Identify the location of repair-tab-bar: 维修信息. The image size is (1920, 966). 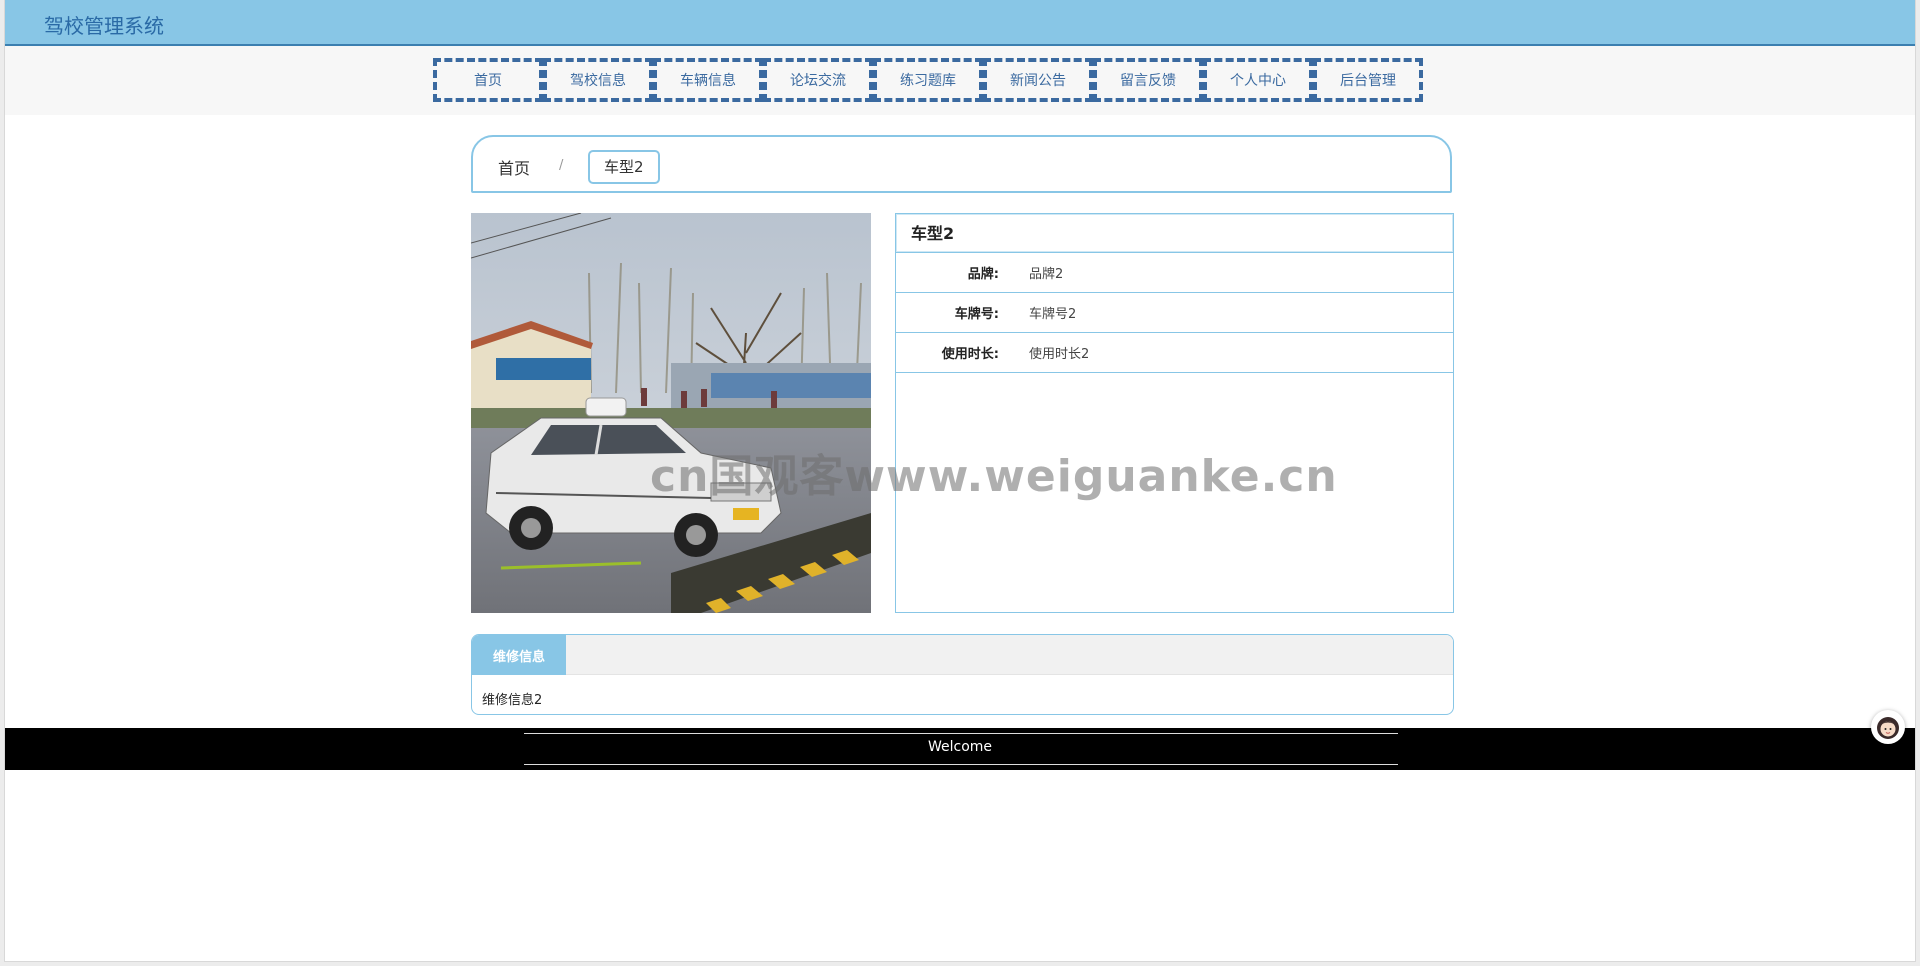
(962, 655).